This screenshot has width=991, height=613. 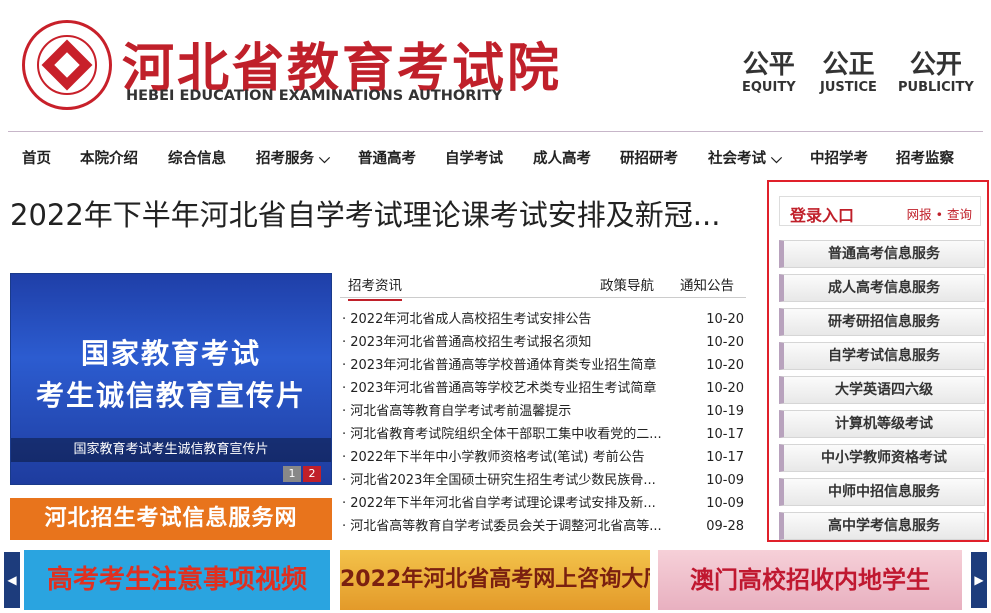 I want to click on list-item: · 河北省教育考试院组织全体干部职工集中收看党的二... 10-17, so click(x=544, y=434).